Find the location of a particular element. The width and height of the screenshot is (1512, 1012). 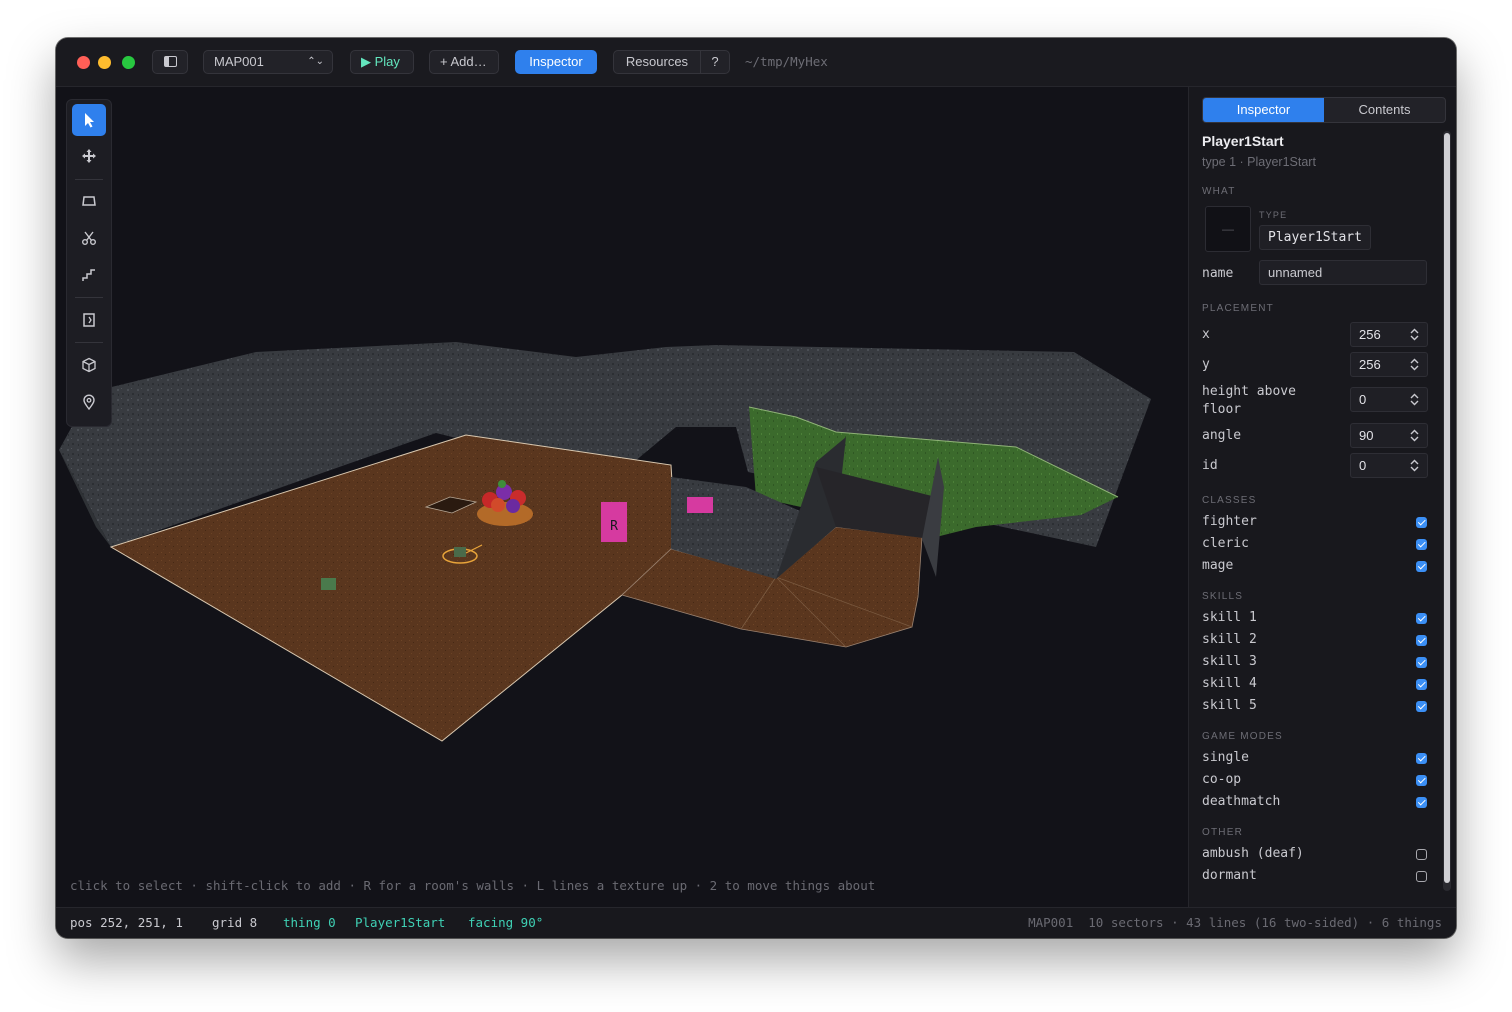

section-placement: PLACEMENT is located at coordinates (1238, 308).